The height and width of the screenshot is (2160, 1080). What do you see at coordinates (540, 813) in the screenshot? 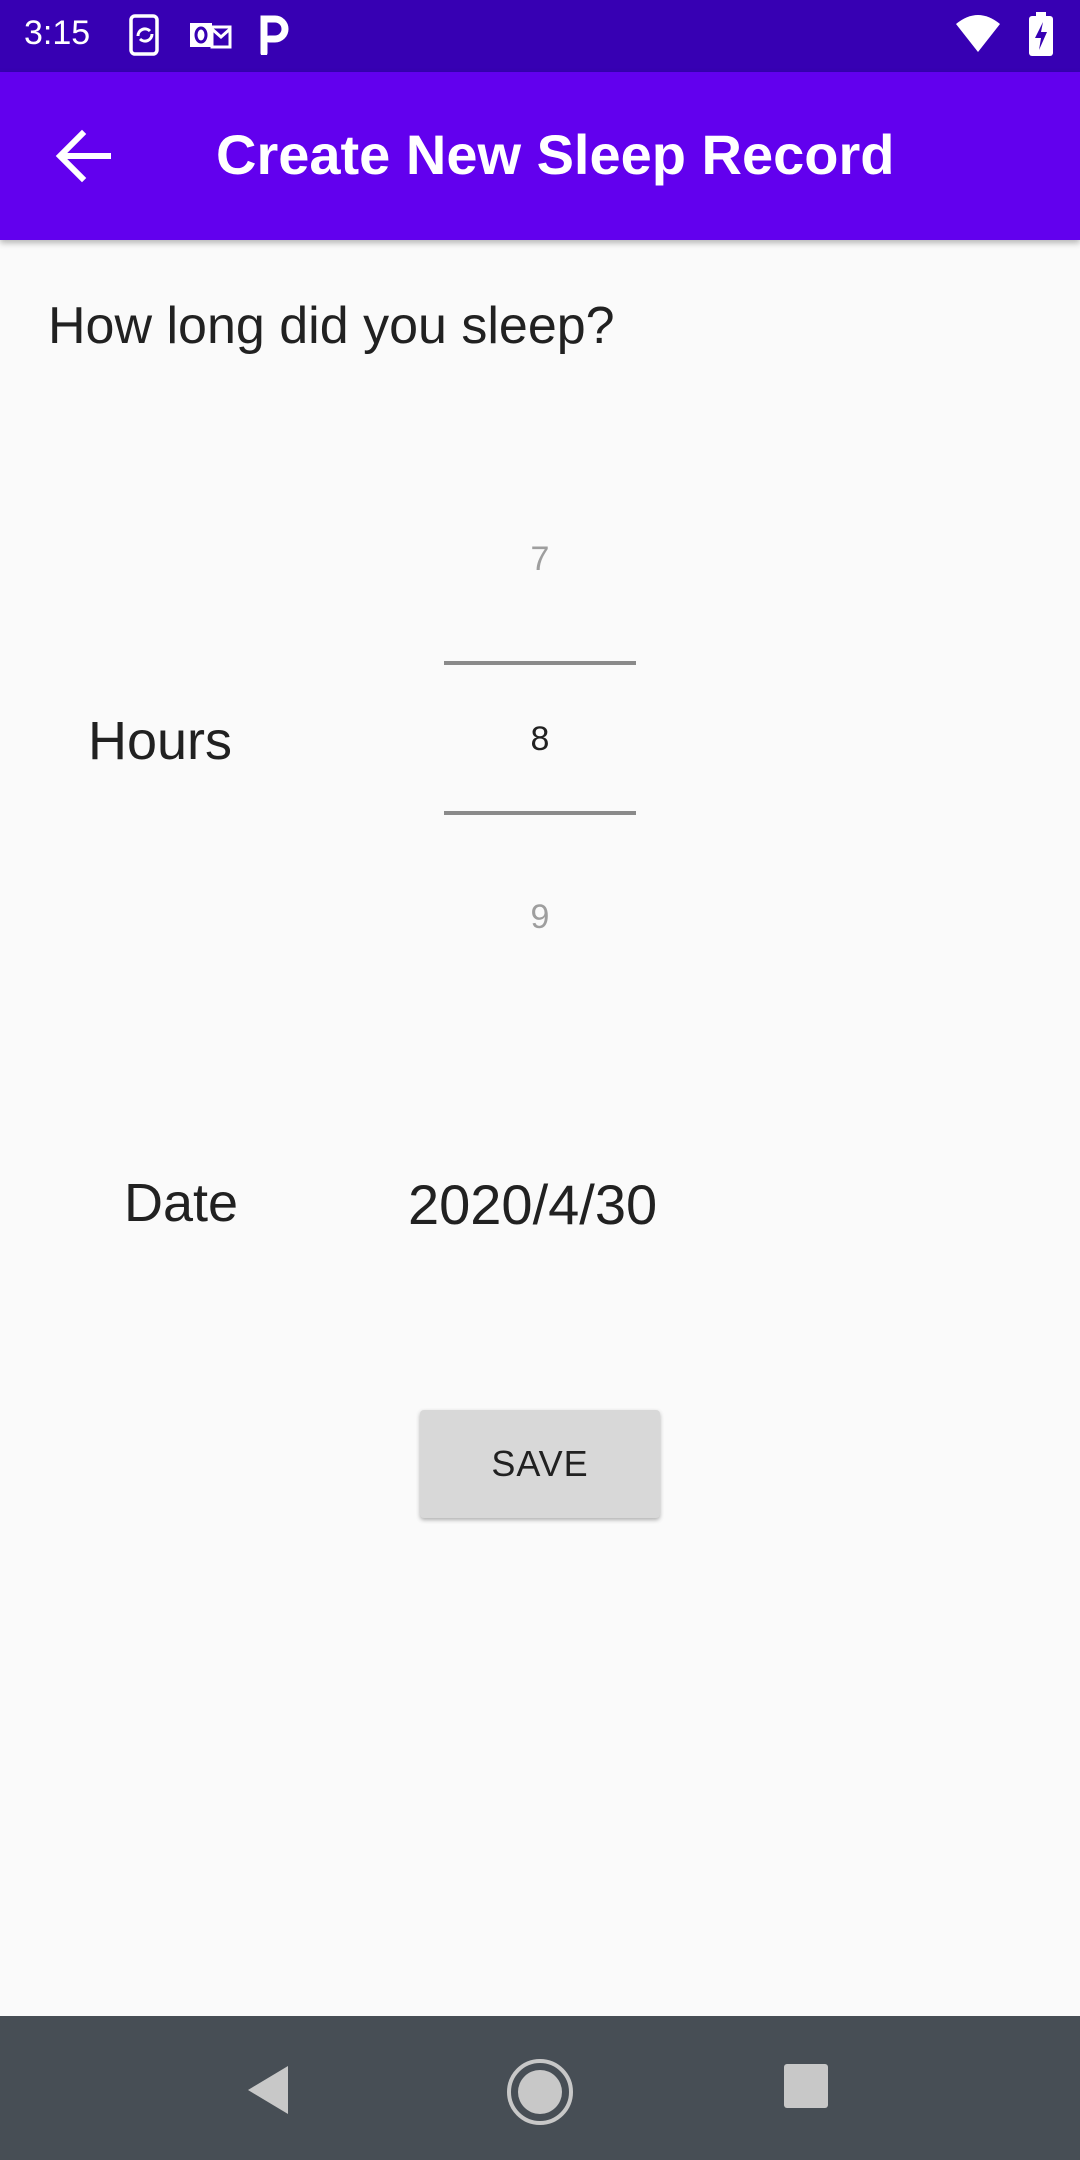
I see `picker-divider-bottom` at bounding box center [540, 813].